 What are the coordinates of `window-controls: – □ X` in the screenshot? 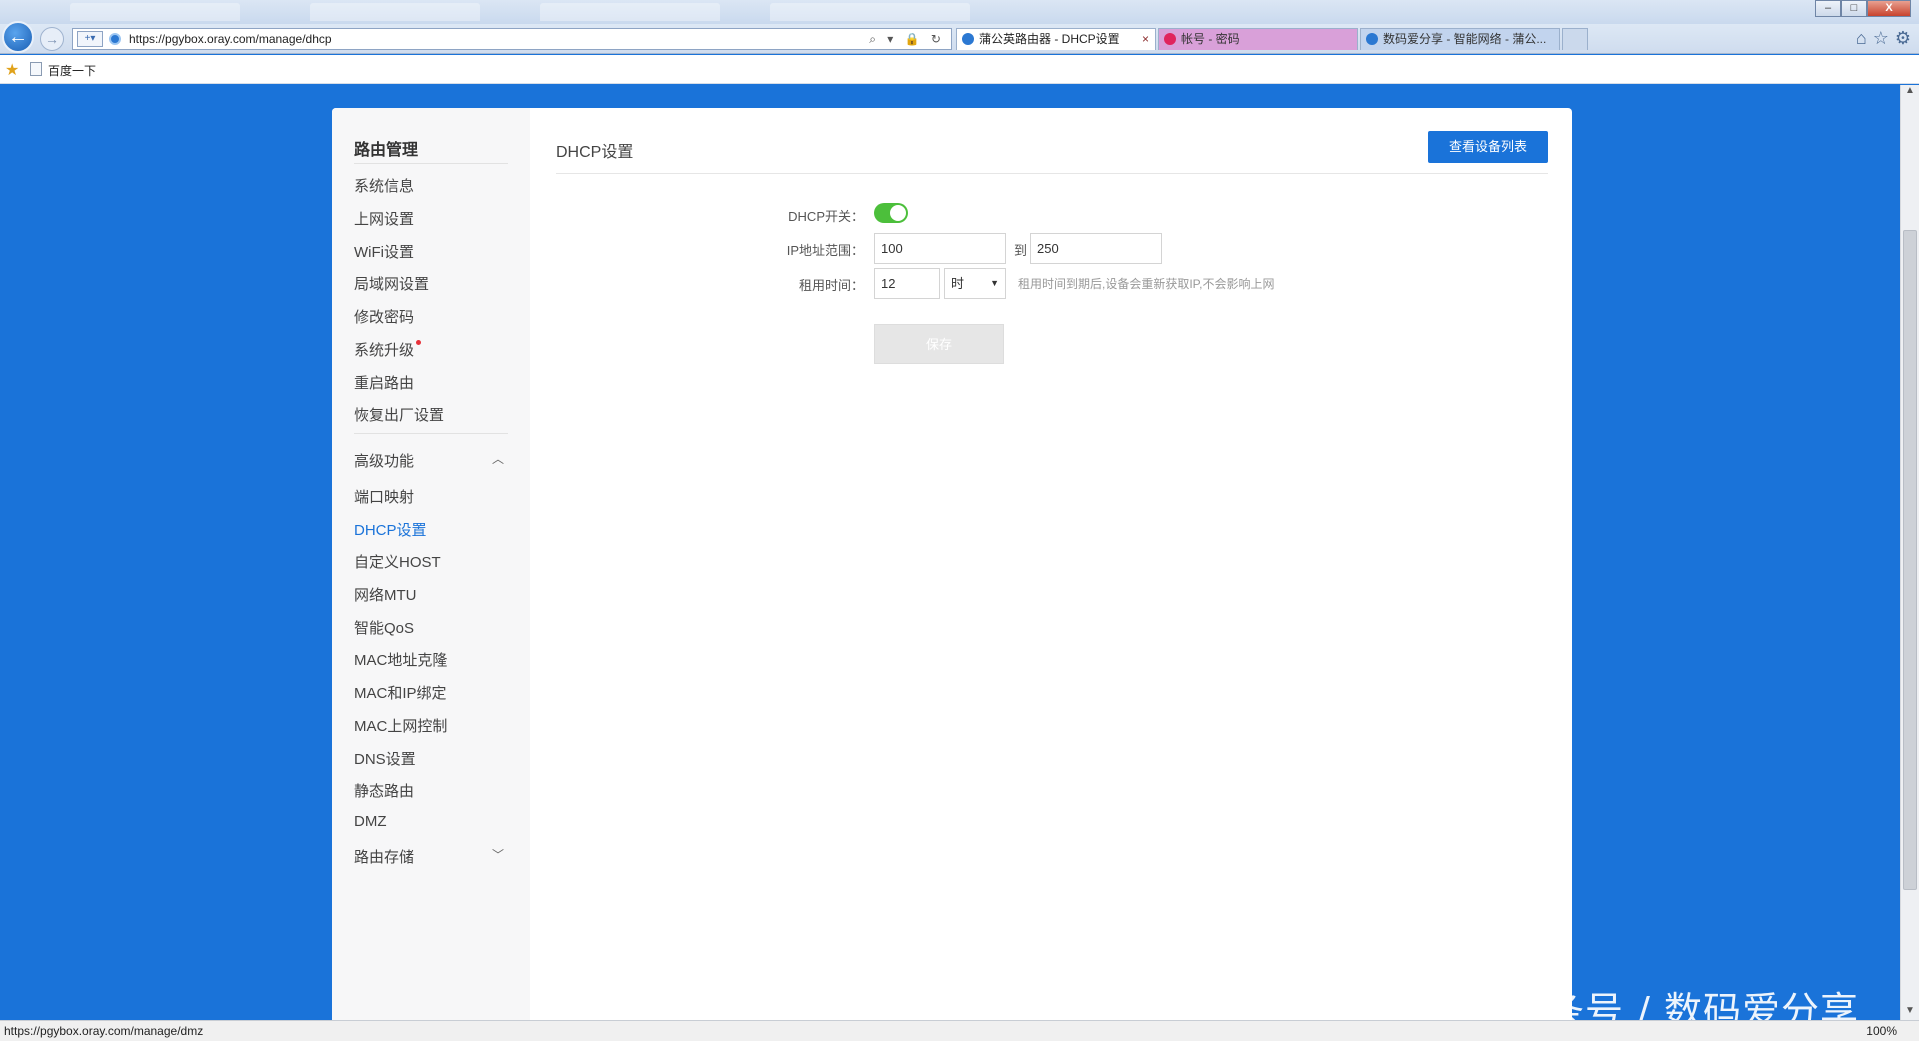 It's located at (1863, 8).